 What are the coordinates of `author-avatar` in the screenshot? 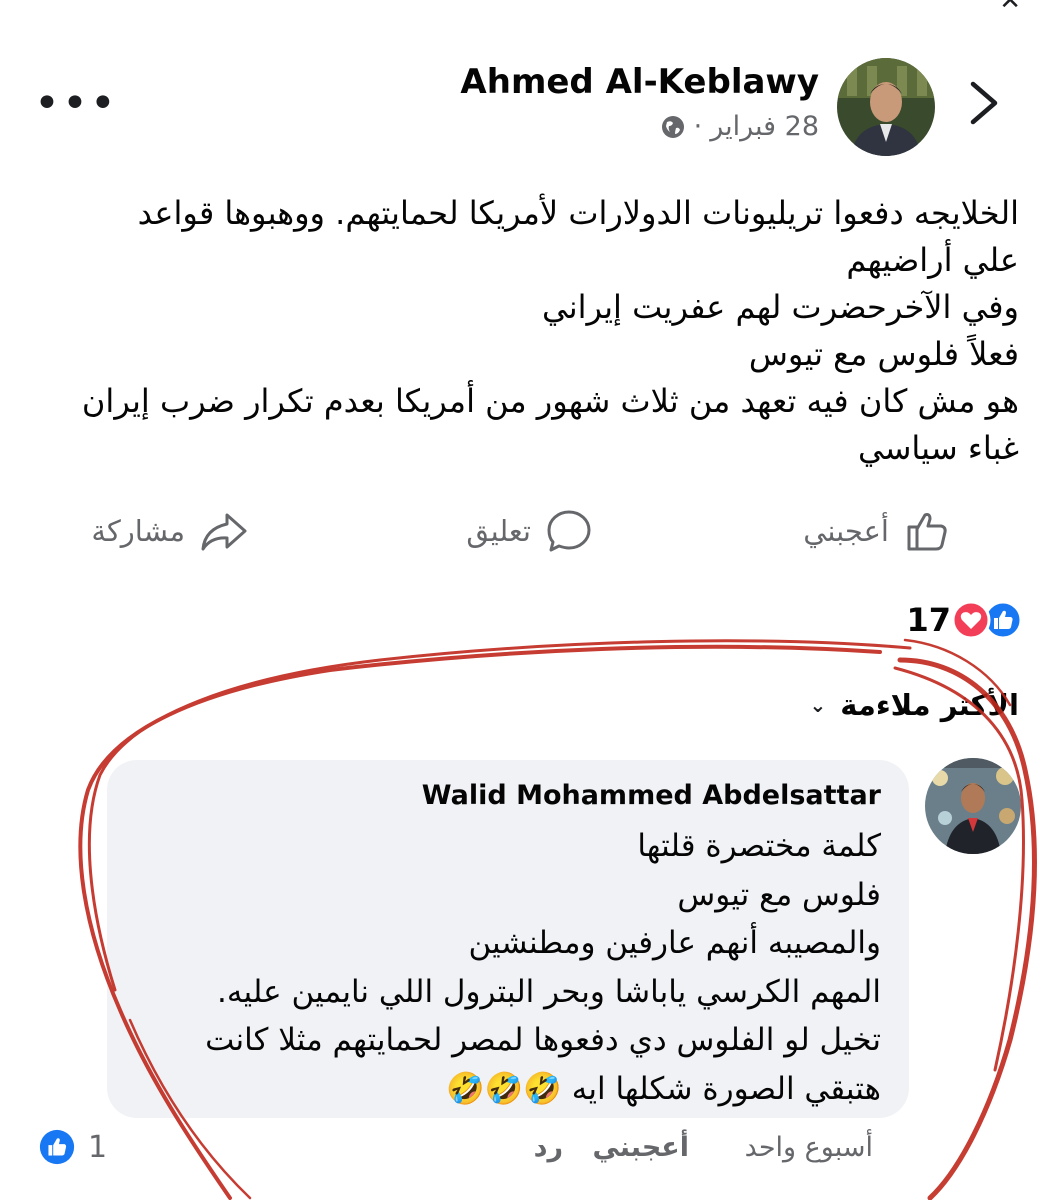 It's located at (886, 107).